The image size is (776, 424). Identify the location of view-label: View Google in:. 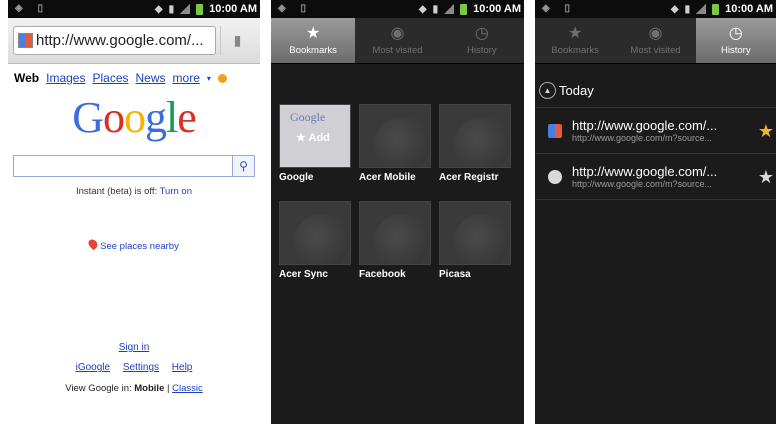
(98, 388).